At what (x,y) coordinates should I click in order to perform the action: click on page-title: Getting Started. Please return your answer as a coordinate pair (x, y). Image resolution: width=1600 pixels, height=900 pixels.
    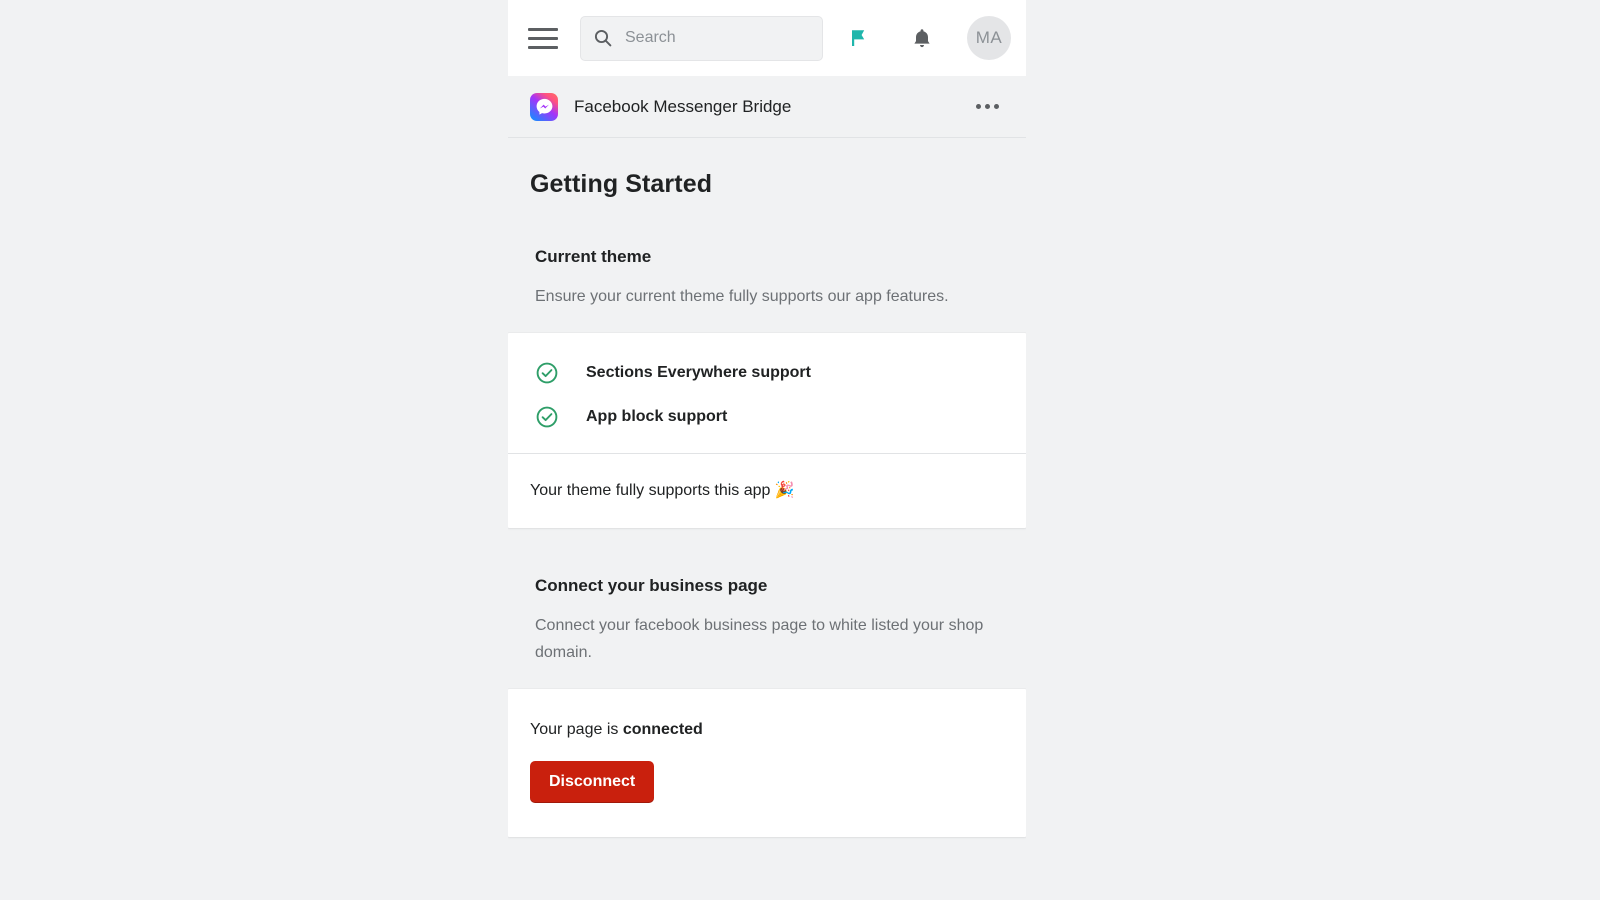
    Looking at the image, I should click on (621, 184).